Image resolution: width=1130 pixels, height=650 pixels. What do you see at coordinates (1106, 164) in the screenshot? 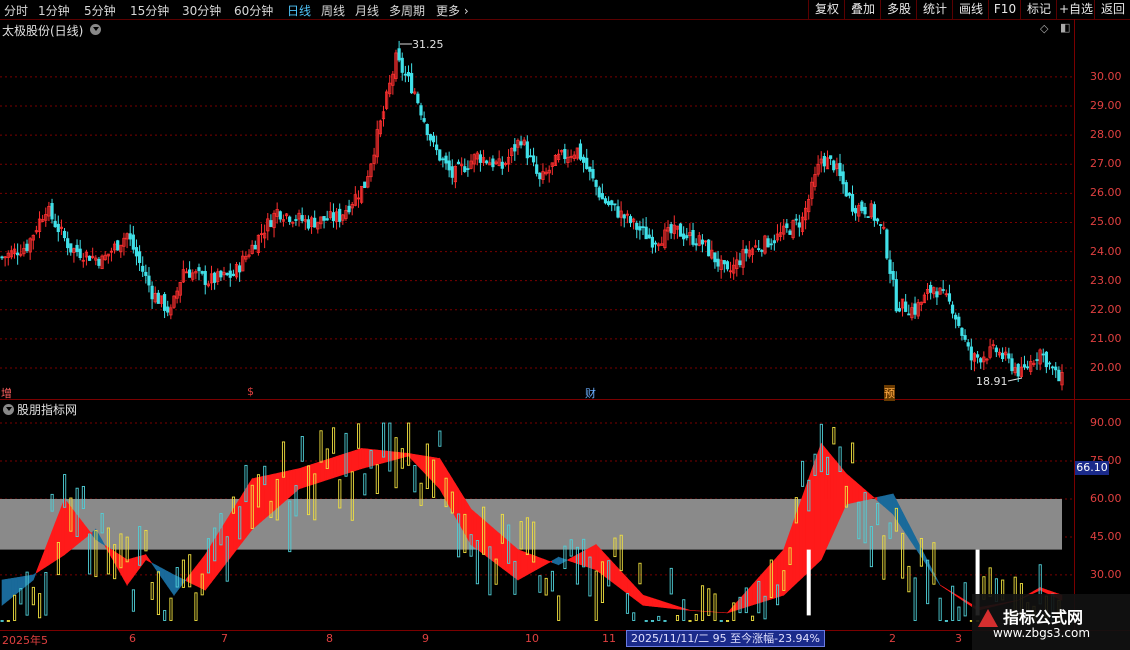
I see `price-tick-label: 27.00` at bounding box center [1106, 164].